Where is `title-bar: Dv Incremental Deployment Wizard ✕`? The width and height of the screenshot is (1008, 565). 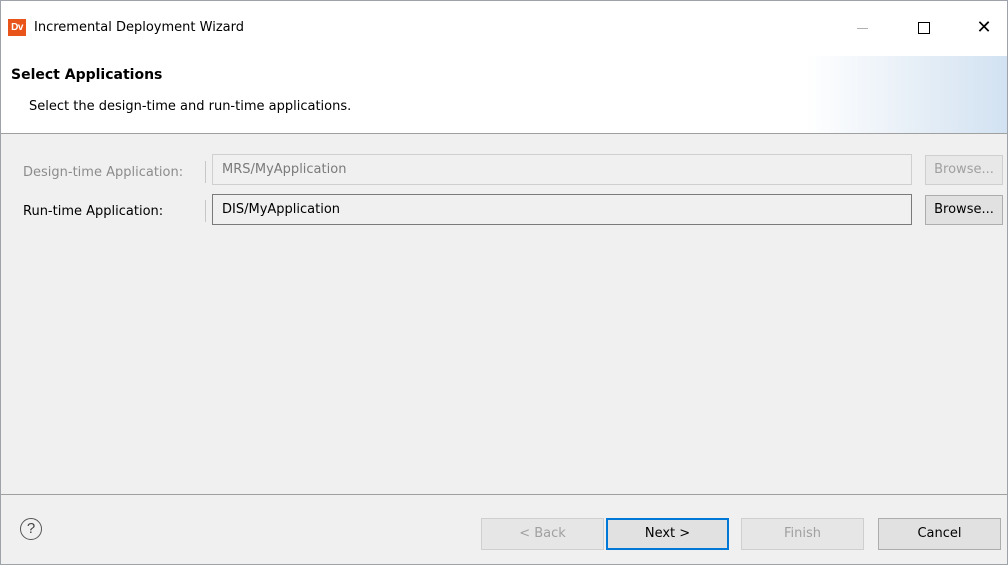
title-bar: Dv Incremental Deployment Wizard ✕ is located at coordinates (504, 28).